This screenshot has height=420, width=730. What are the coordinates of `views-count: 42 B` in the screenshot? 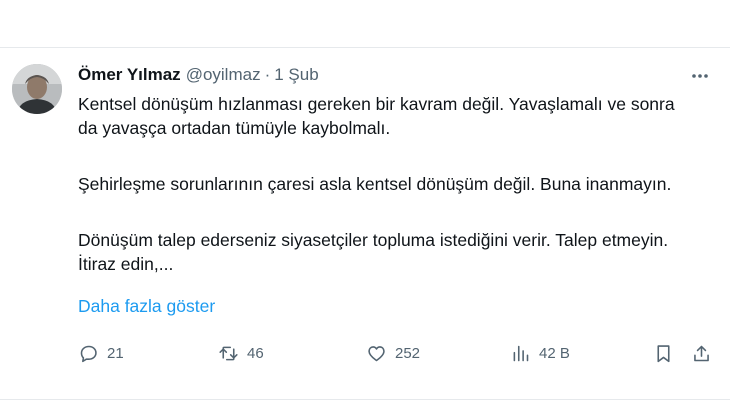 It's located at (554, 353).